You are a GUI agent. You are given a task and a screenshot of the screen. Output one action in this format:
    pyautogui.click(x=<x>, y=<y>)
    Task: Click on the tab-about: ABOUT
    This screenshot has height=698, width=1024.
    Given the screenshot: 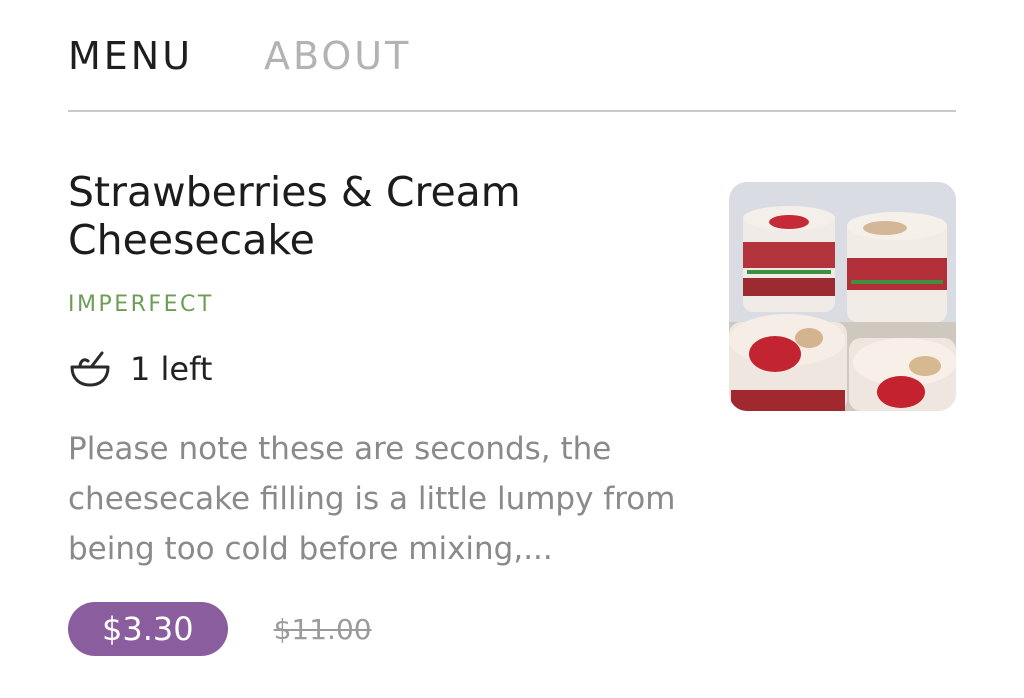 What is the action you would take?
    pyautogui.click(x=337, y=56)
    